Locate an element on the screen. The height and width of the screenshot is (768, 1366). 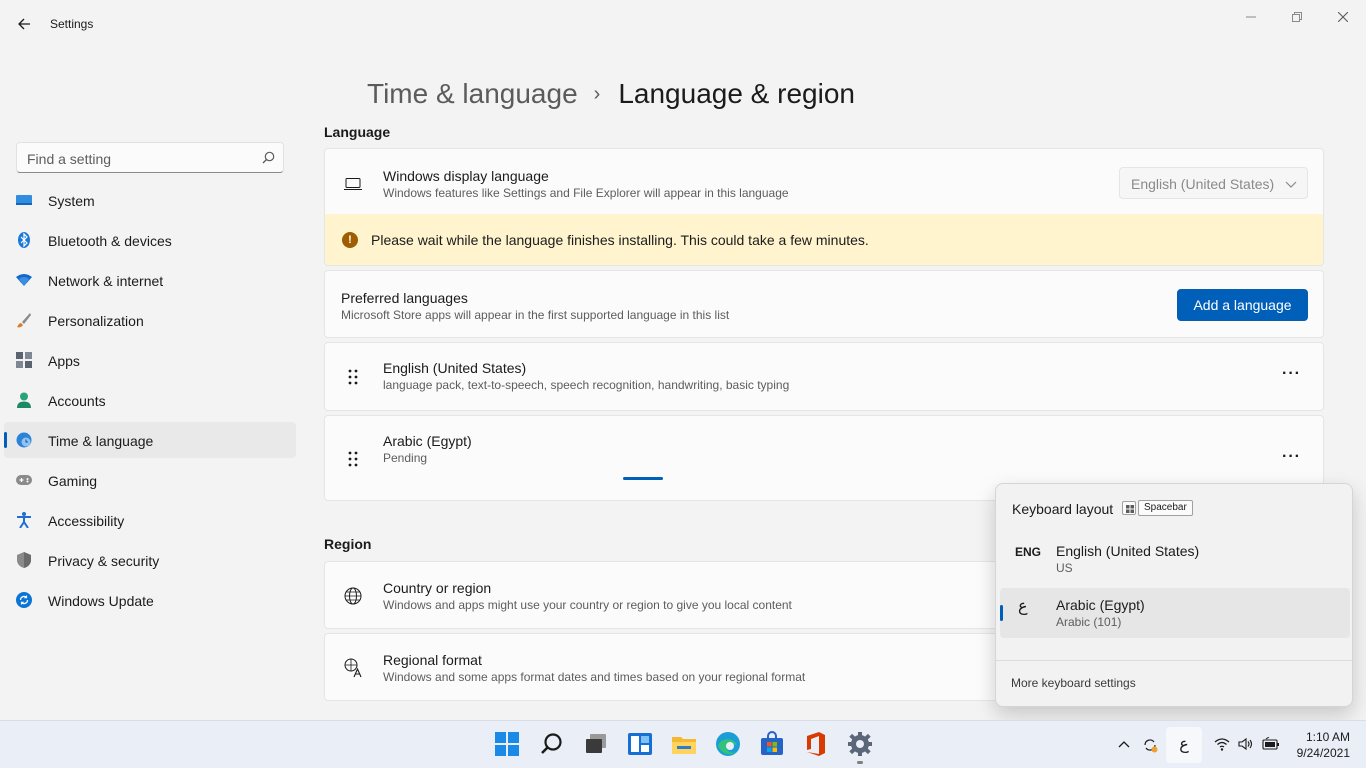
clock: 1:10 AM 9/24/2021 is located at coordinates (1320, 745).